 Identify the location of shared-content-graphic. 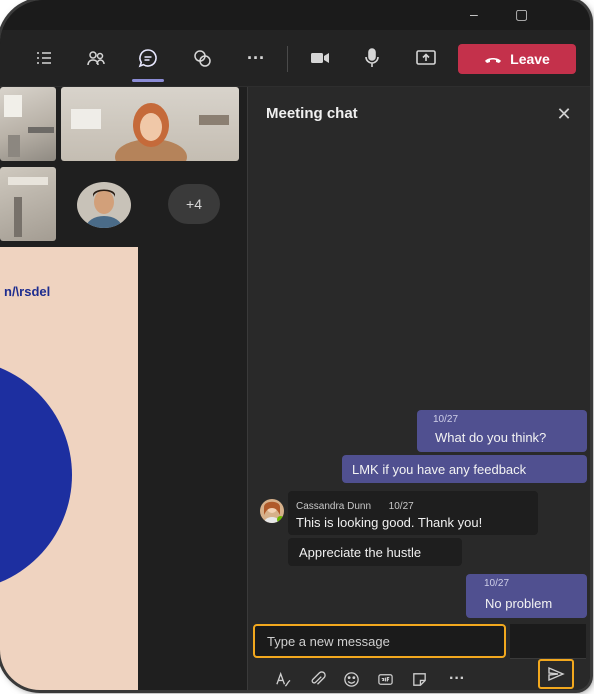
(36, 475).